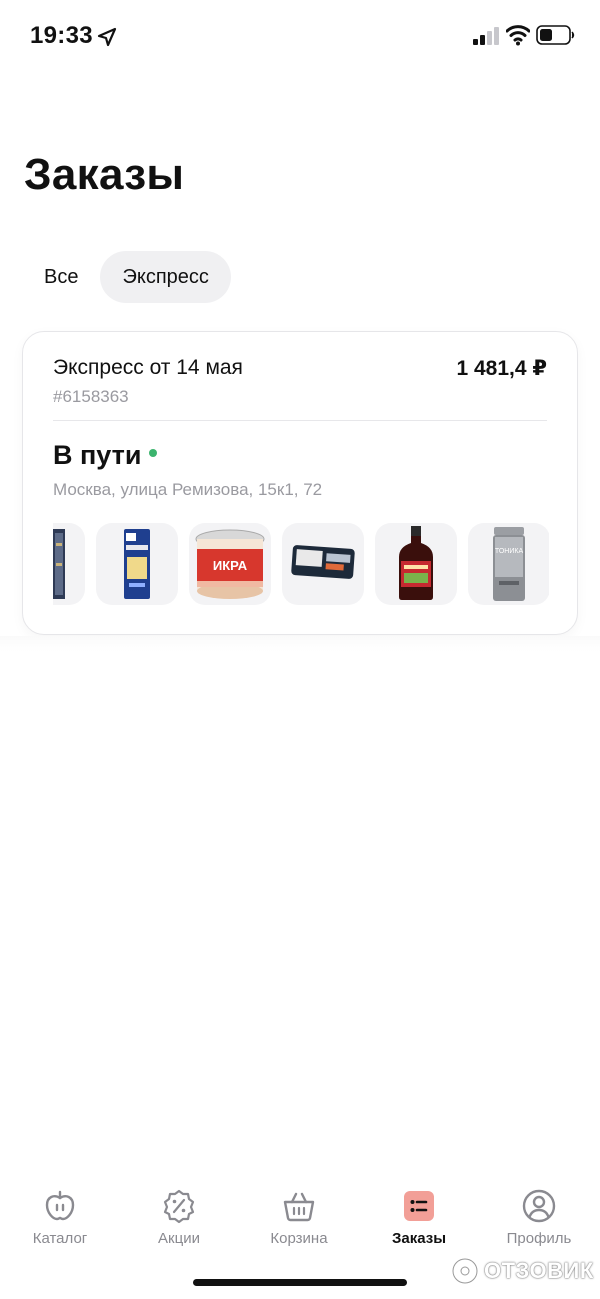 The width and height of the screenshot is (600, 1299). Describe the element at coordinates (299, 1238) in the screenshot. I see `nav-label: Корзина` at that location.